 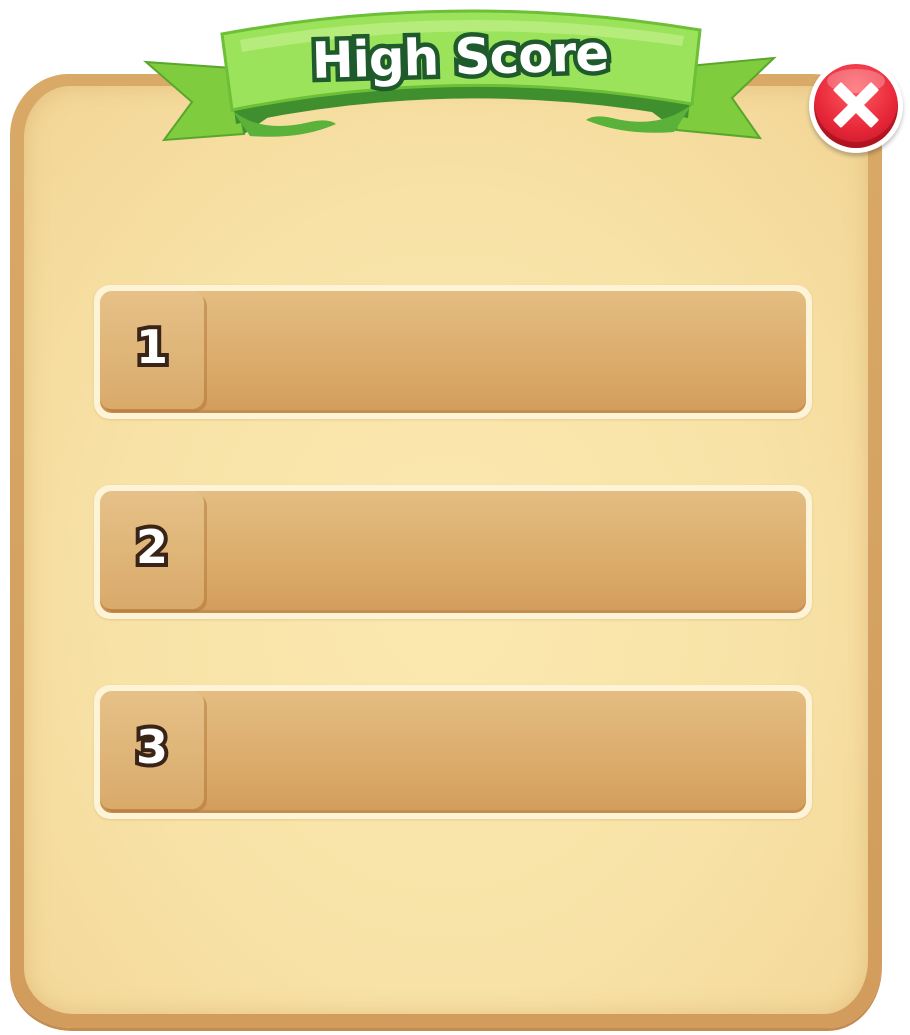 I want to click on close-x-icon, so click(x=856, y=105).